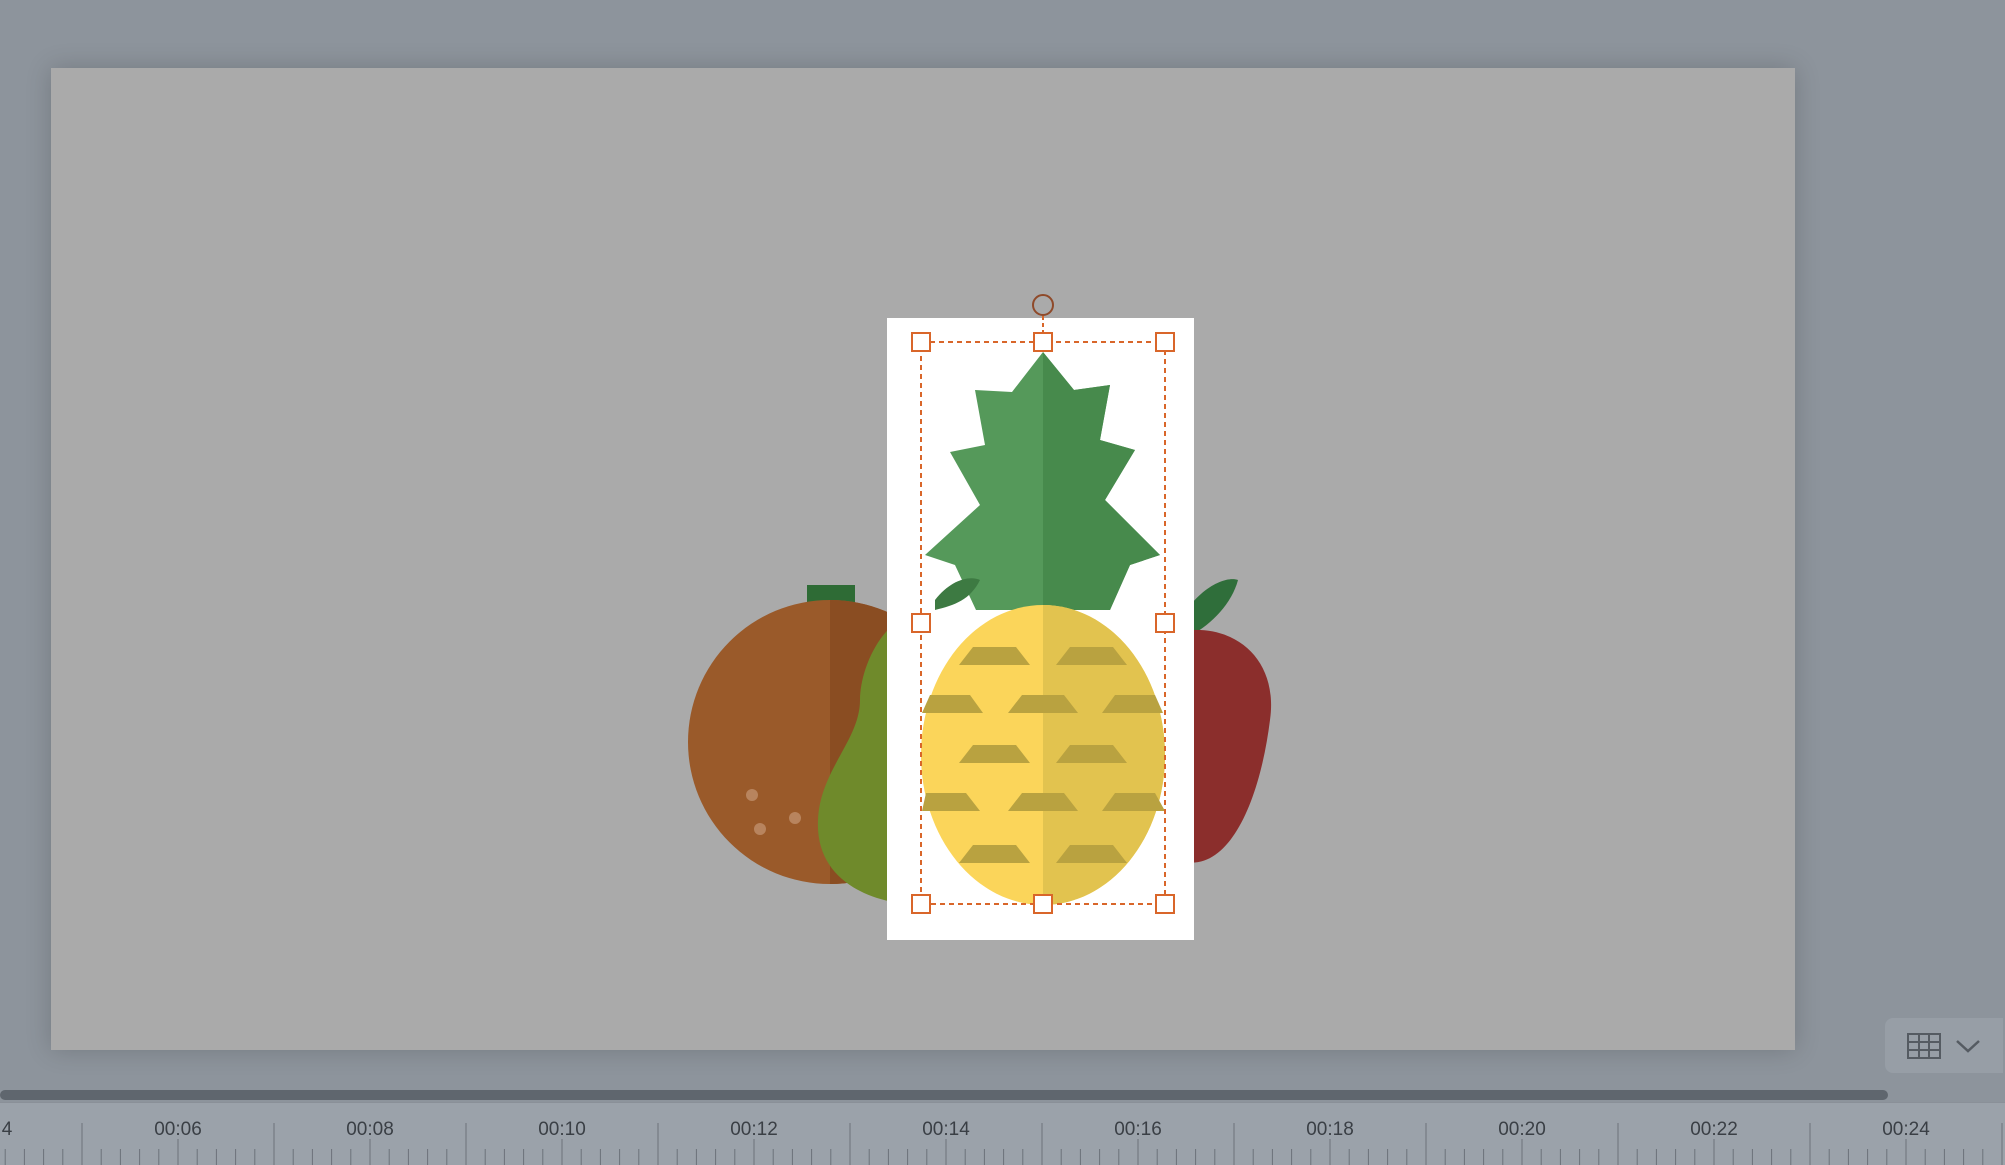 Image resolution: width=2005 pixels, height=1165 pixels. What do you see at coordinates (1043, 342) in the screenshot?
I see `resize-handle-top-center` at bounding box center [1043, 342].